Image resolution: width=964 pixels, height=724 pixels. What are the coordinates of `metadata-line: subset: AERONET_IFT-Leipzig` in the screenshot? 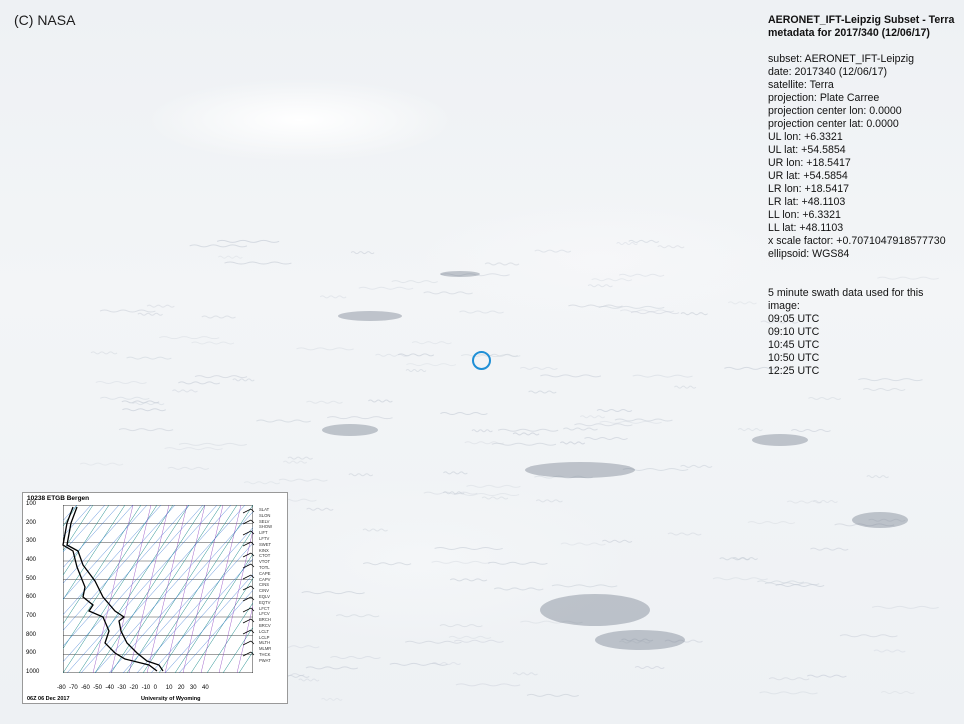 It's located at (841, 59).